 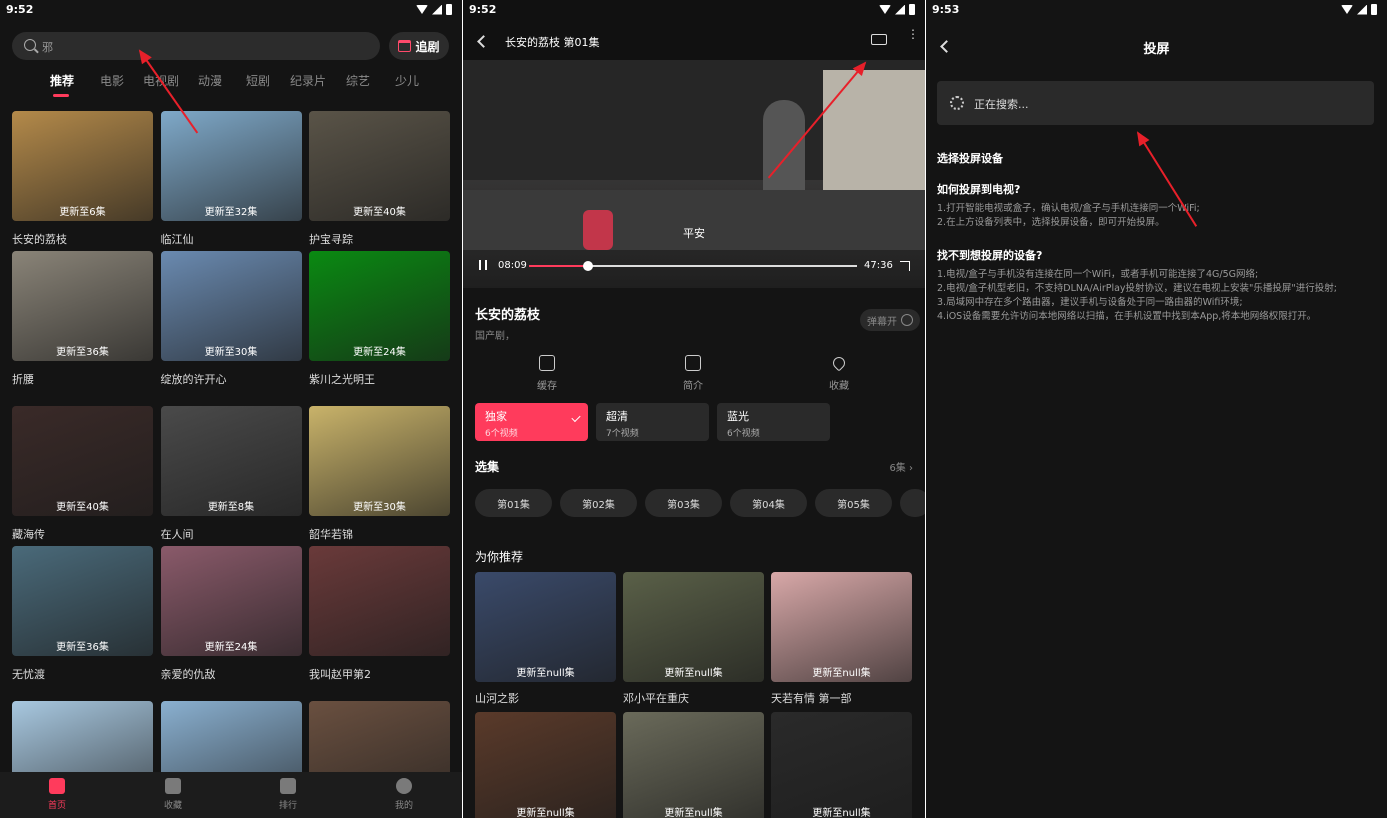 I want to click on episode-chip: 第01集, so click(x=513, y=503).